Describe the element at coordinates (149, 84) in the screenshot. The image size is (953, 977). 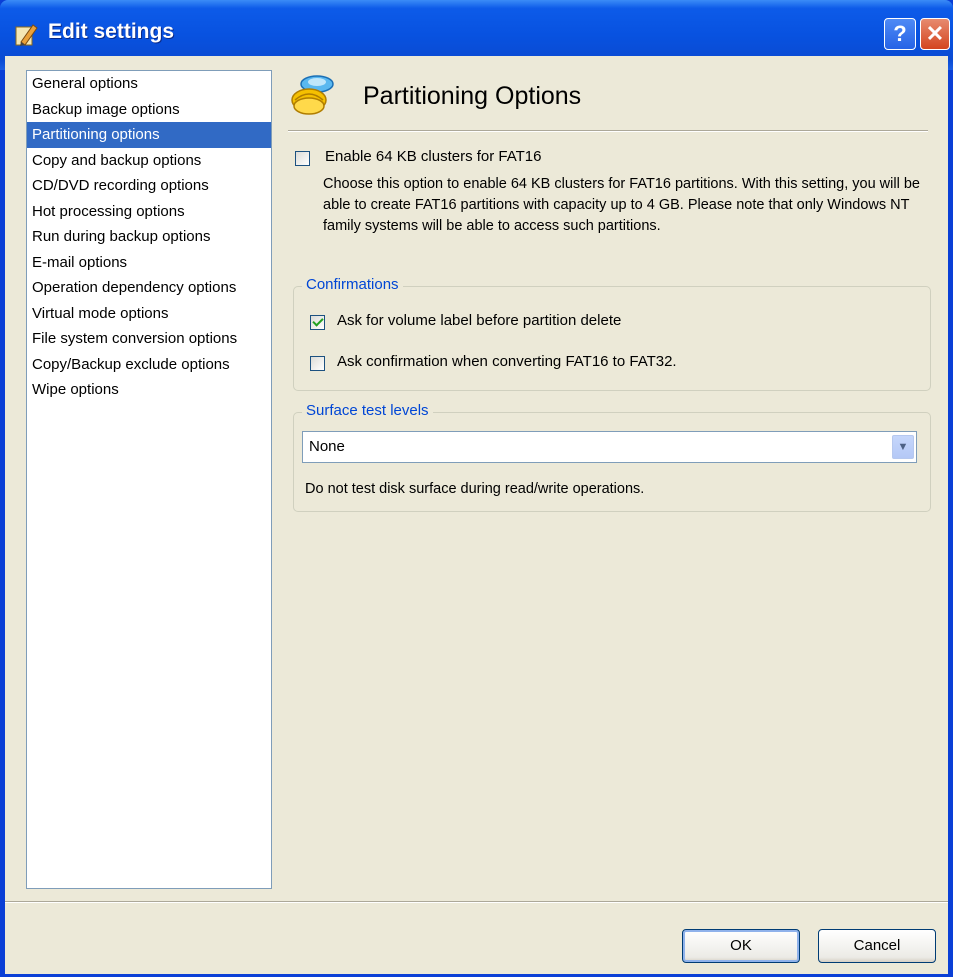
I see `nav-item-general-options: General options` at that location.